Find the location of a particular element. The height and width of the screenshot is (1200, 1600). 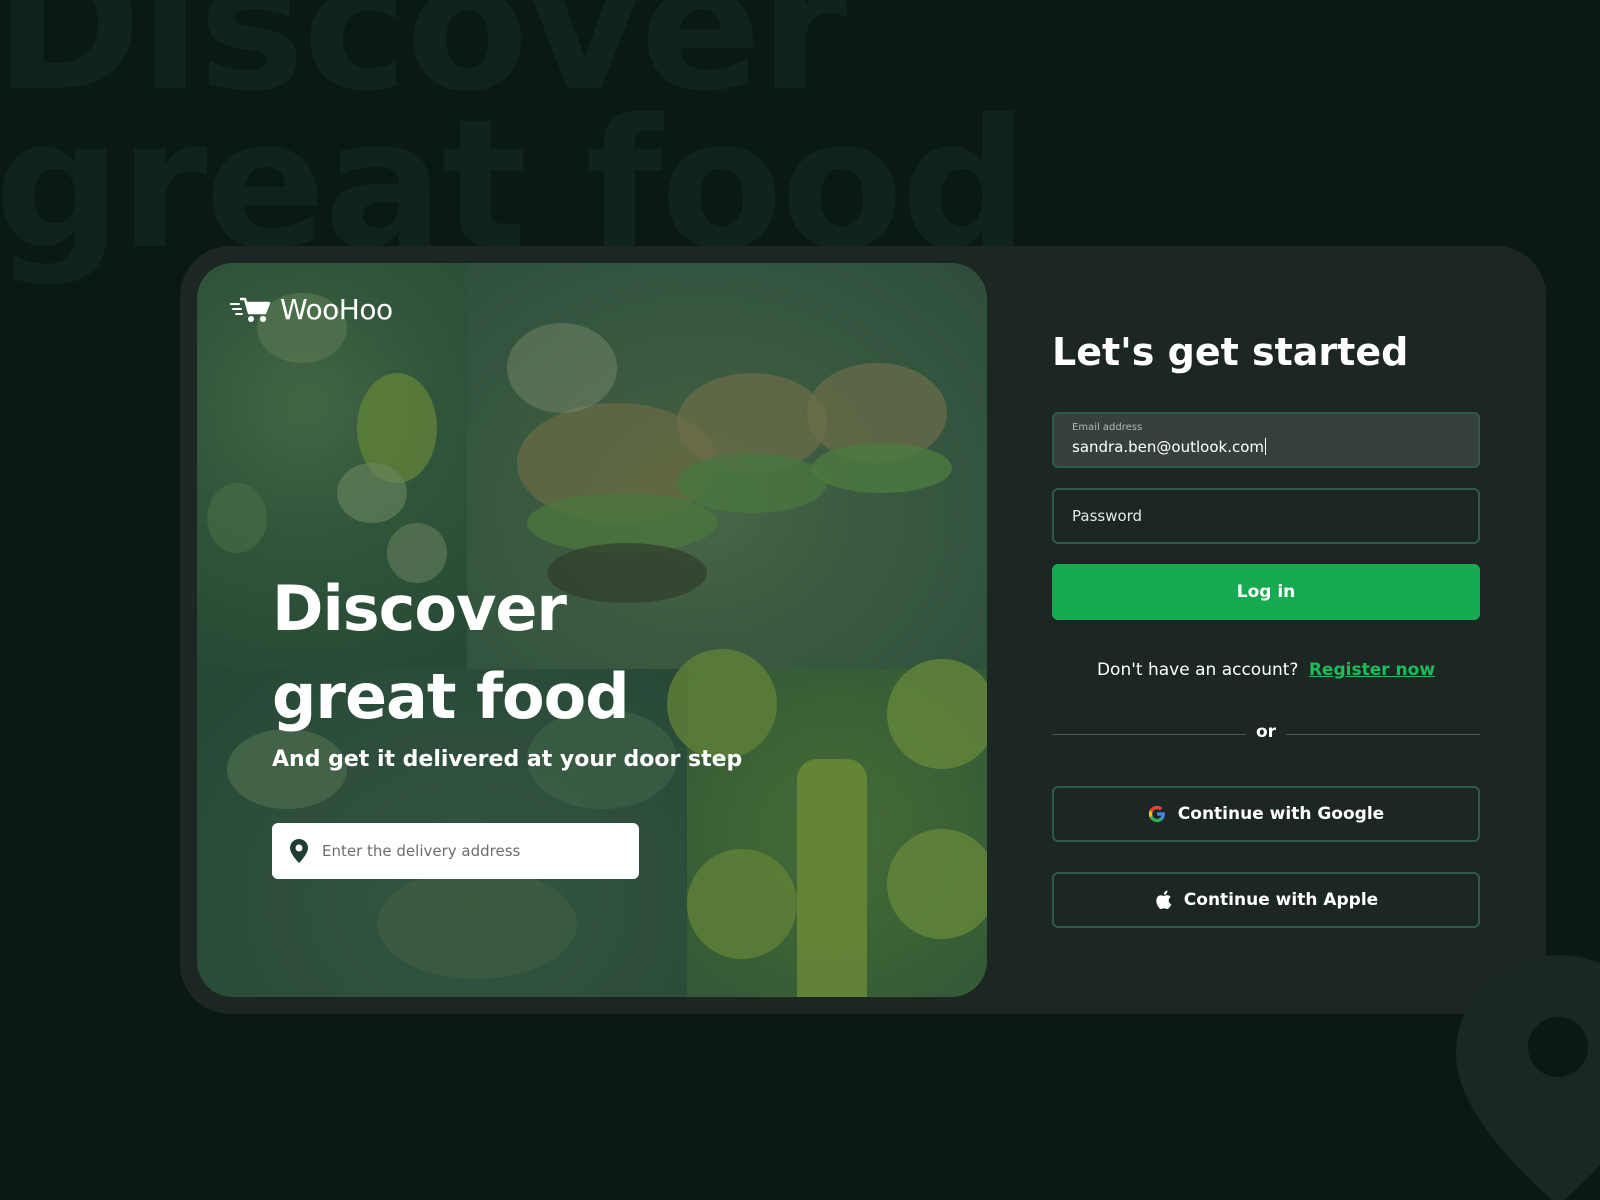

email-field: Email address sandra.ben@outlook.com is located at coordinates (1266, 440).